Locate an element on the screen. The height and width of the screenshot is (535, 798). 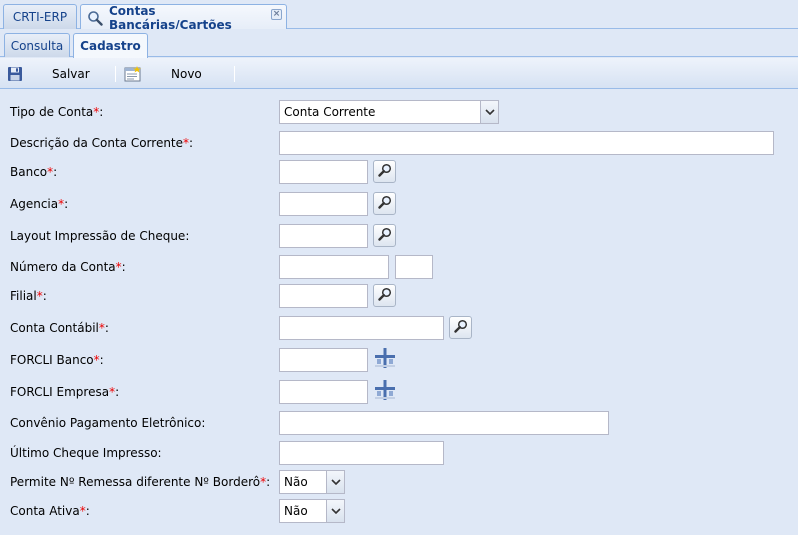
search-icon is located at coordinates (95, 18).